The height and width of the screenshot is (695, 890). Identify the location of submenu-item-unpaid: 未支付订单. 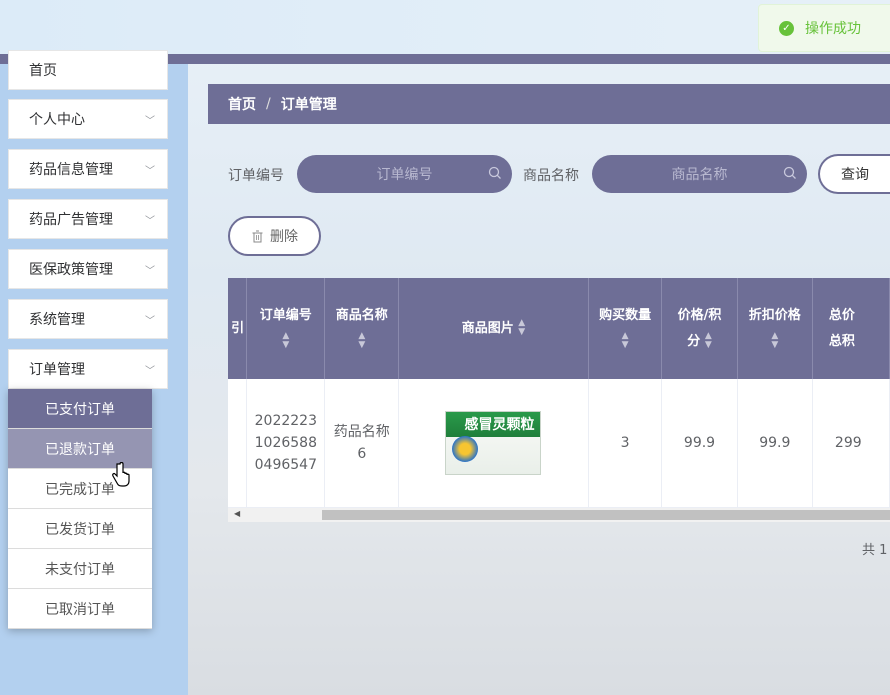
(80, 569).